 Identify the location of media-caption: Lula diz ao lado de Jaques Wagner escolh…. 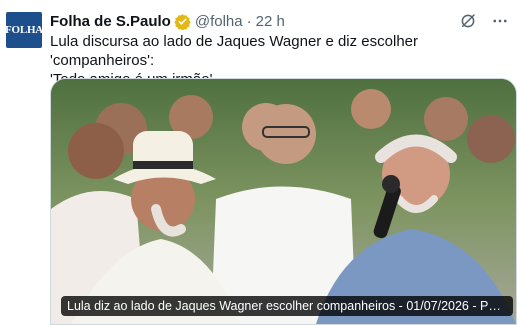
(287, 306).